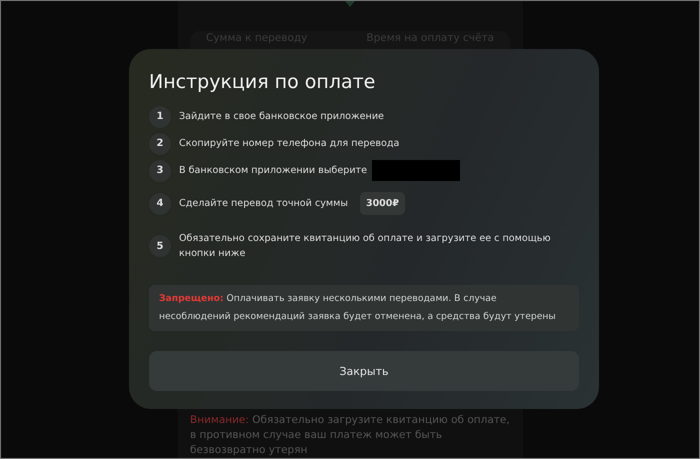 Image resolution: width=700 pixels, height=459 pixels. Describe the element at coordinates (365, 246) in the screenshot. I see `step-text: Обязательно сохраните квитанцию об оплате и загрузите ее с помощью кнопки ниже` at that location.